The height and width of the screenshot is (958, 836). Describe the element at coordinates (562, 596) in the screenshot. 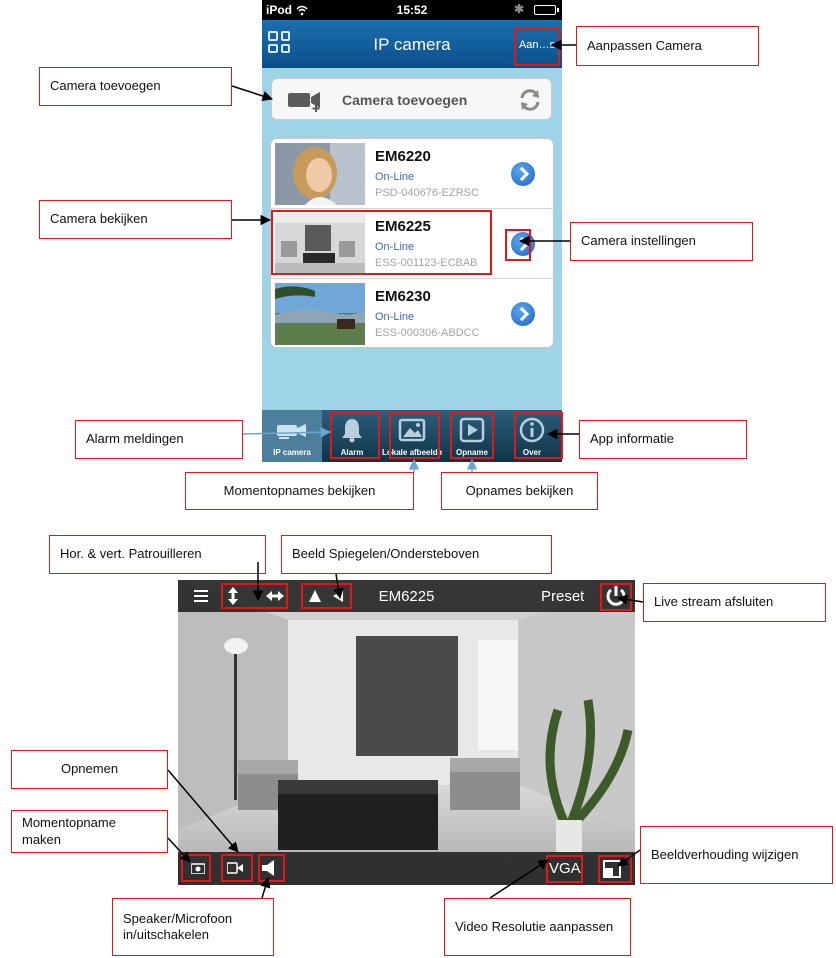

I see `preset-button: Preset` at that location.